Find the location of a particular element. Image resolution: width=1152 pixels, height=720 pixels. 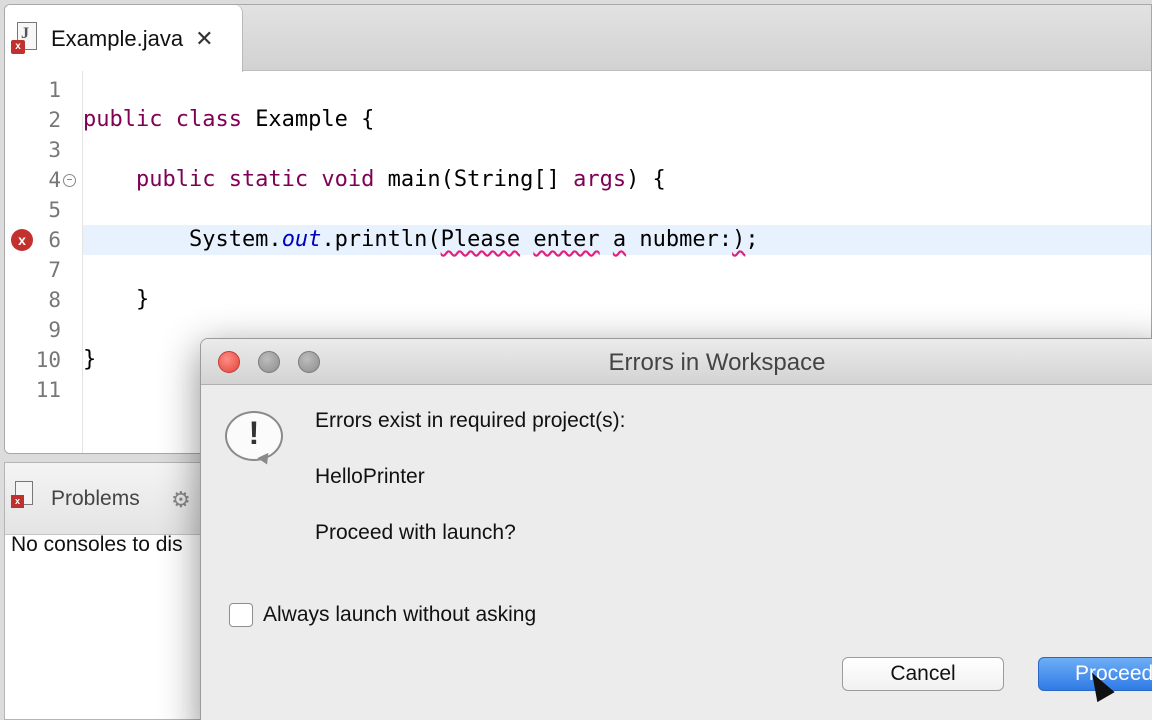

dialog-titlebar: Errors in Workspace is located at coordinates (676, 362).